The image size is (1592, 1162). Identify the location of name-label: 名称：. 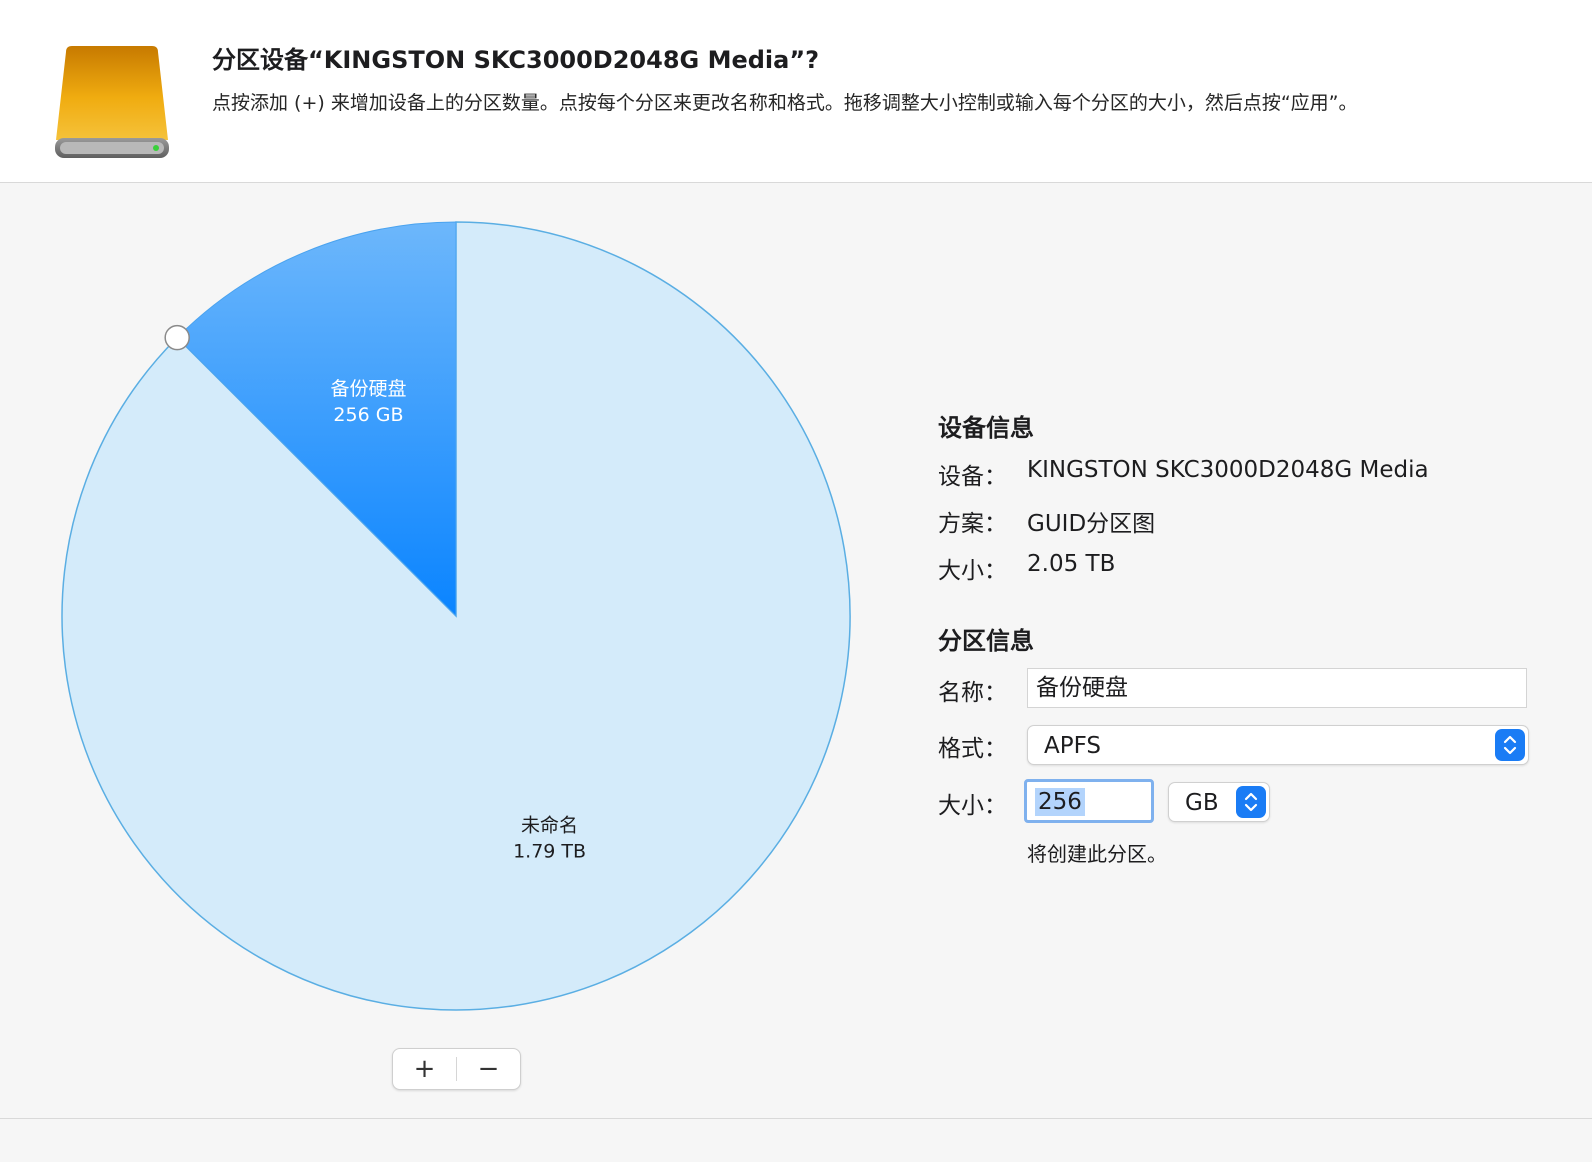
(972, 693).